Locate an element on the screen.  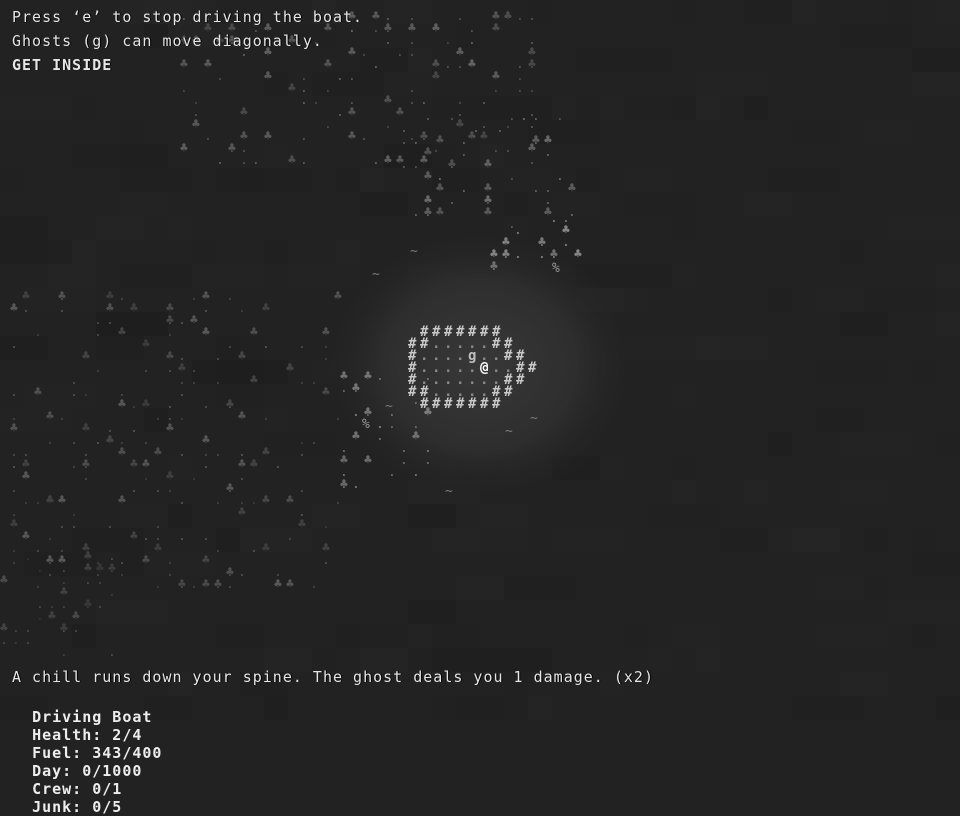
hint-ghosts: Ghosts (g) can move diagonally. is located at coordinates (167, 41).